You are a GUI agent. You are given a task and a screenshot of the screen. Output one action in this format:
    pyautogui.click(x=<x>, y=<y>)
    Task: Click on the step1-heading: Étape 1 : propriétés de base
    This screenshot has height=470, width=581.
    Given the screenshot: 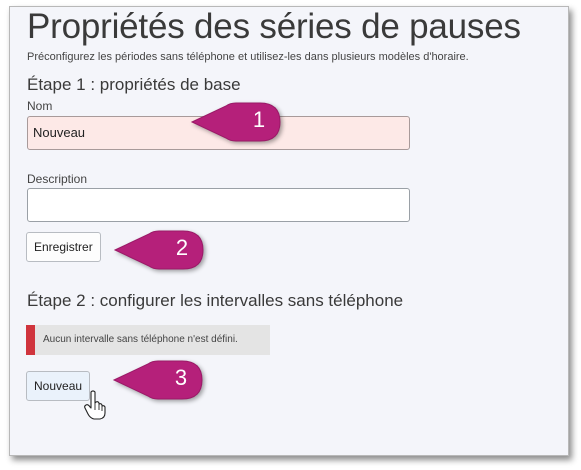 What is the action you would take?
    pyautogui.click(x=134, y=84)
    